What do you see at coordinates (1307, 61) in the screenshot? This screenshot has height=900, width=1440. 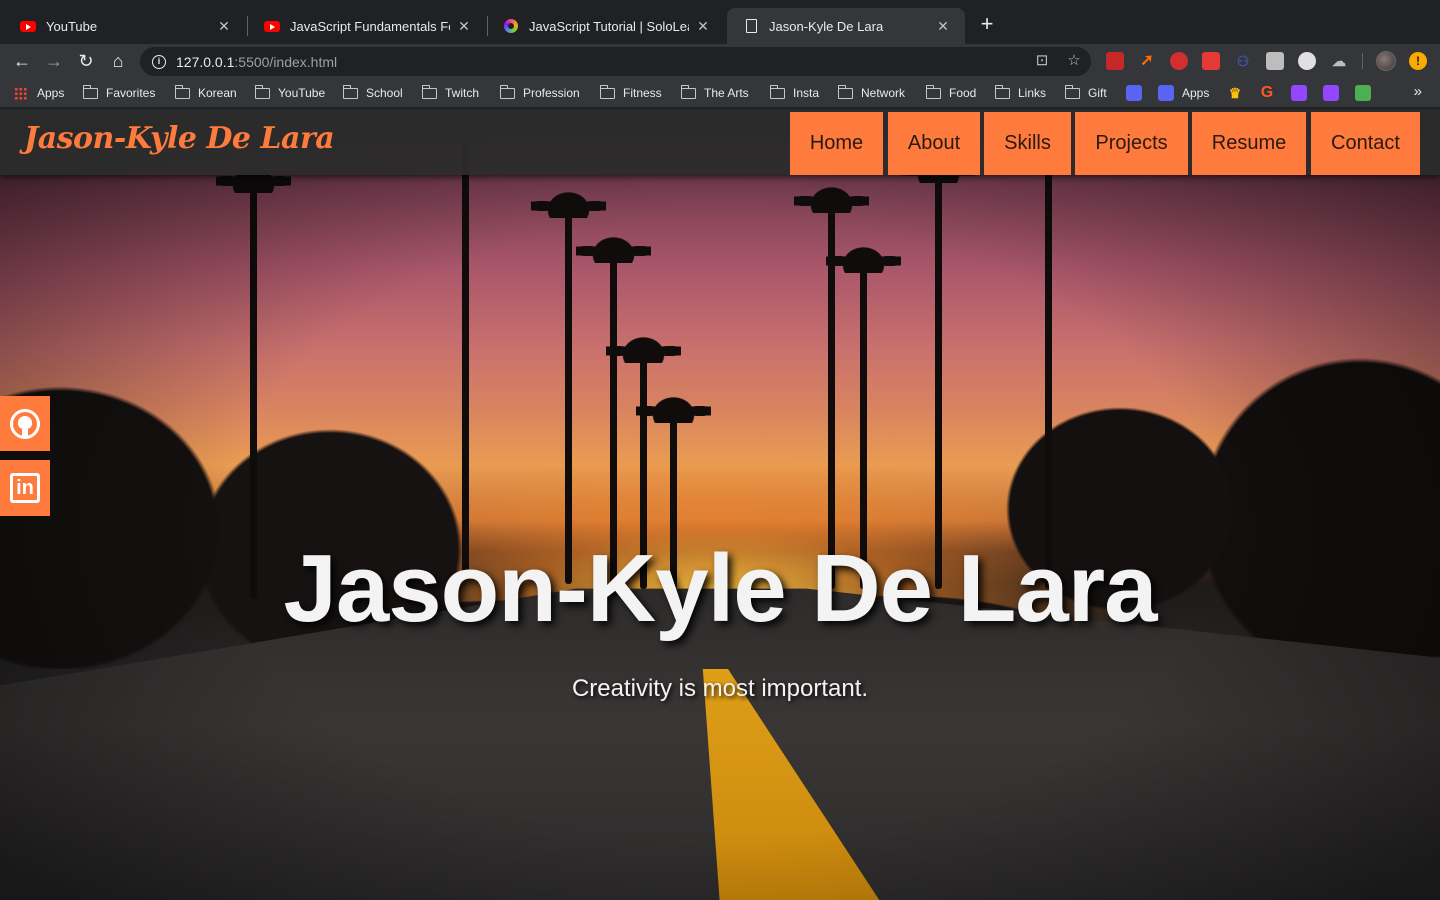 I see `grammar-extension-icon` at bounding box center [1307, 61].